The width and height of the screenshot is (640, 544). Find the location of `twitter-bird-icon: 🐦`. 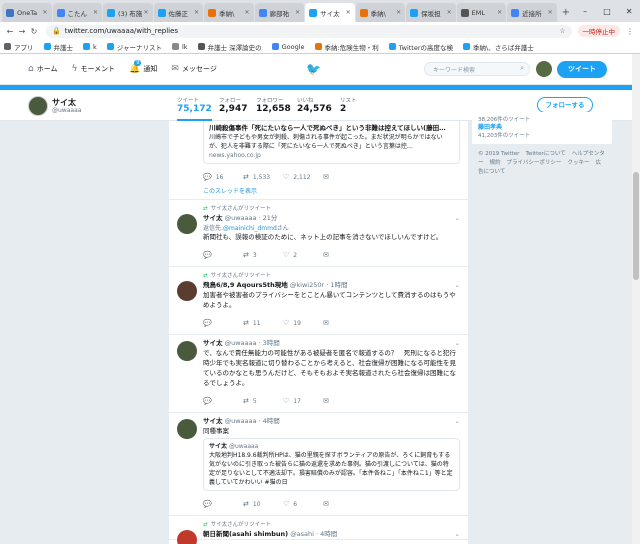

twitter-bird-icon: 🐦 is located at coordinates (313, 69).